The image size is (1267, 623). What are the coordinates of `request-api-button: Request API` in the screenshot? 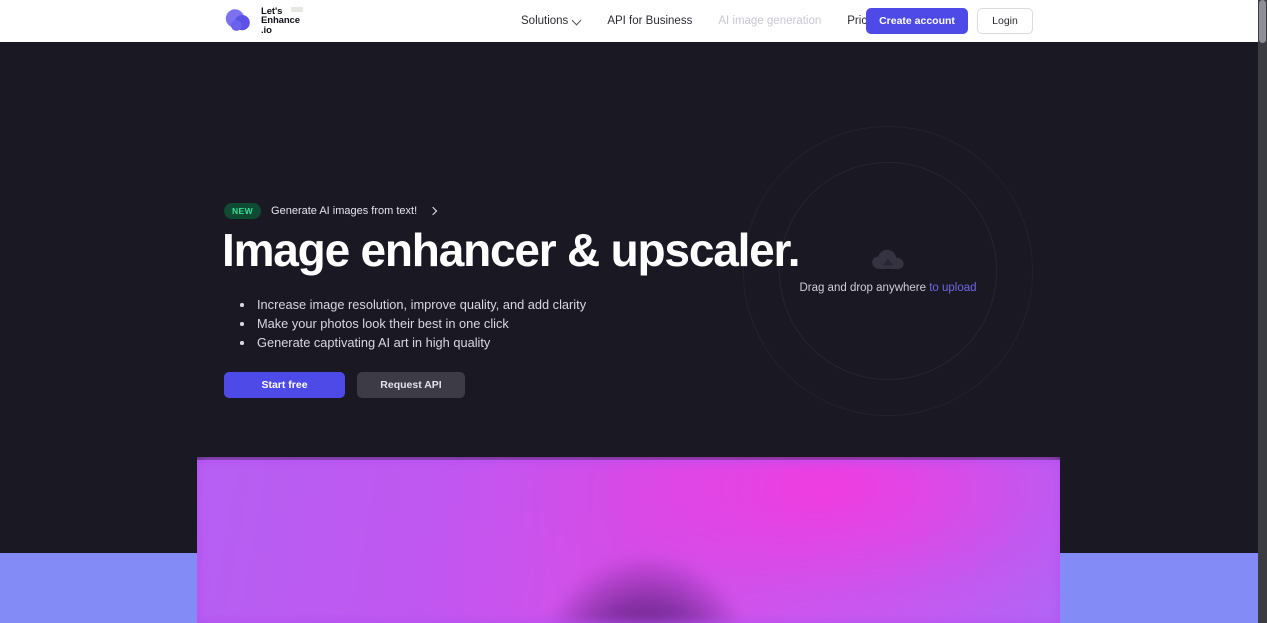 It's located at (411, 385).